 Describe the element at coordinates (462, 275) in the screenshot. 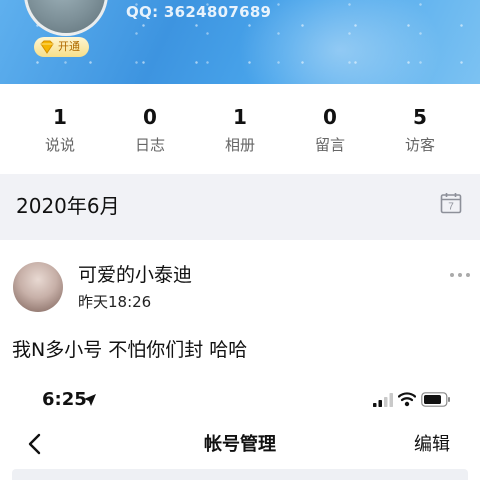

I see `more-dots-icon` at that location.